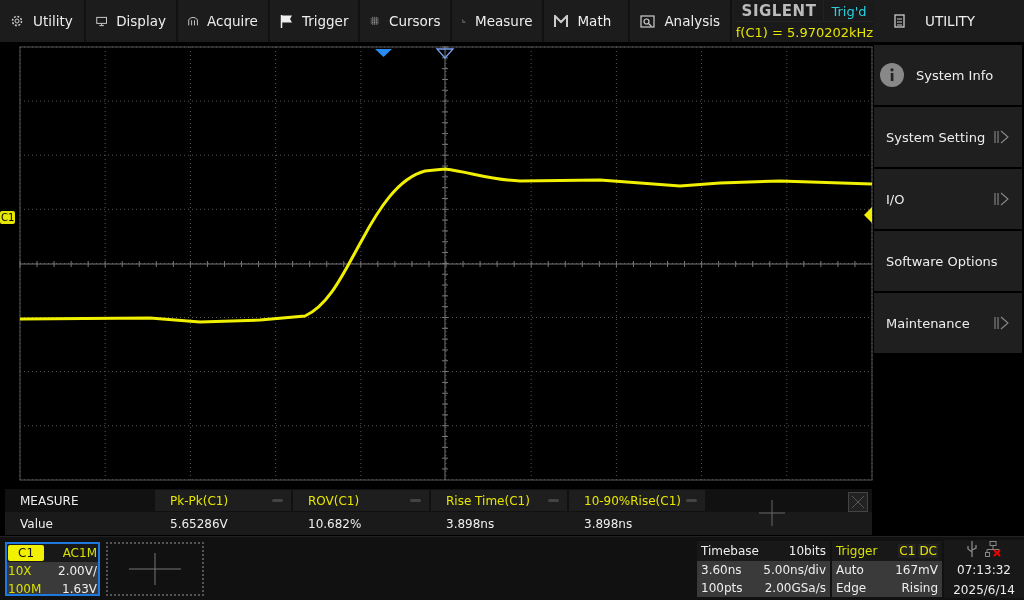 The height and width of the screenshot is (600, 1024). What do you see at coordinates (101, 21) in the screenshot?
I see `monitor-icon` at bounding box center [101, 21].